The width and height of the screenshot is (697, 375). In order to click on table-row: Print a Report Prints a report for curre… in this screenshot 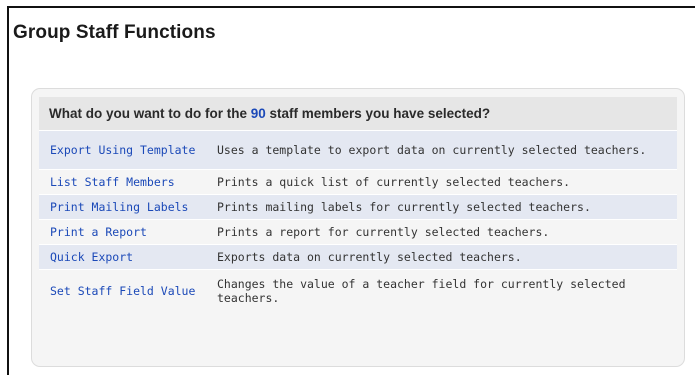, I will do `click(358, 231)`.